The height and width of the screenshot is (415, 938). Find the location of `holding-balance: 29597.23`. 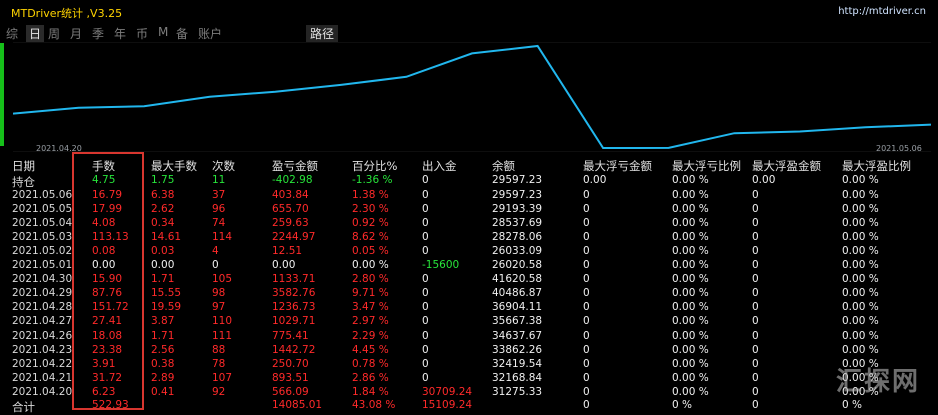

holding-balance: 29597.23 is located at coordinates (517, 180).